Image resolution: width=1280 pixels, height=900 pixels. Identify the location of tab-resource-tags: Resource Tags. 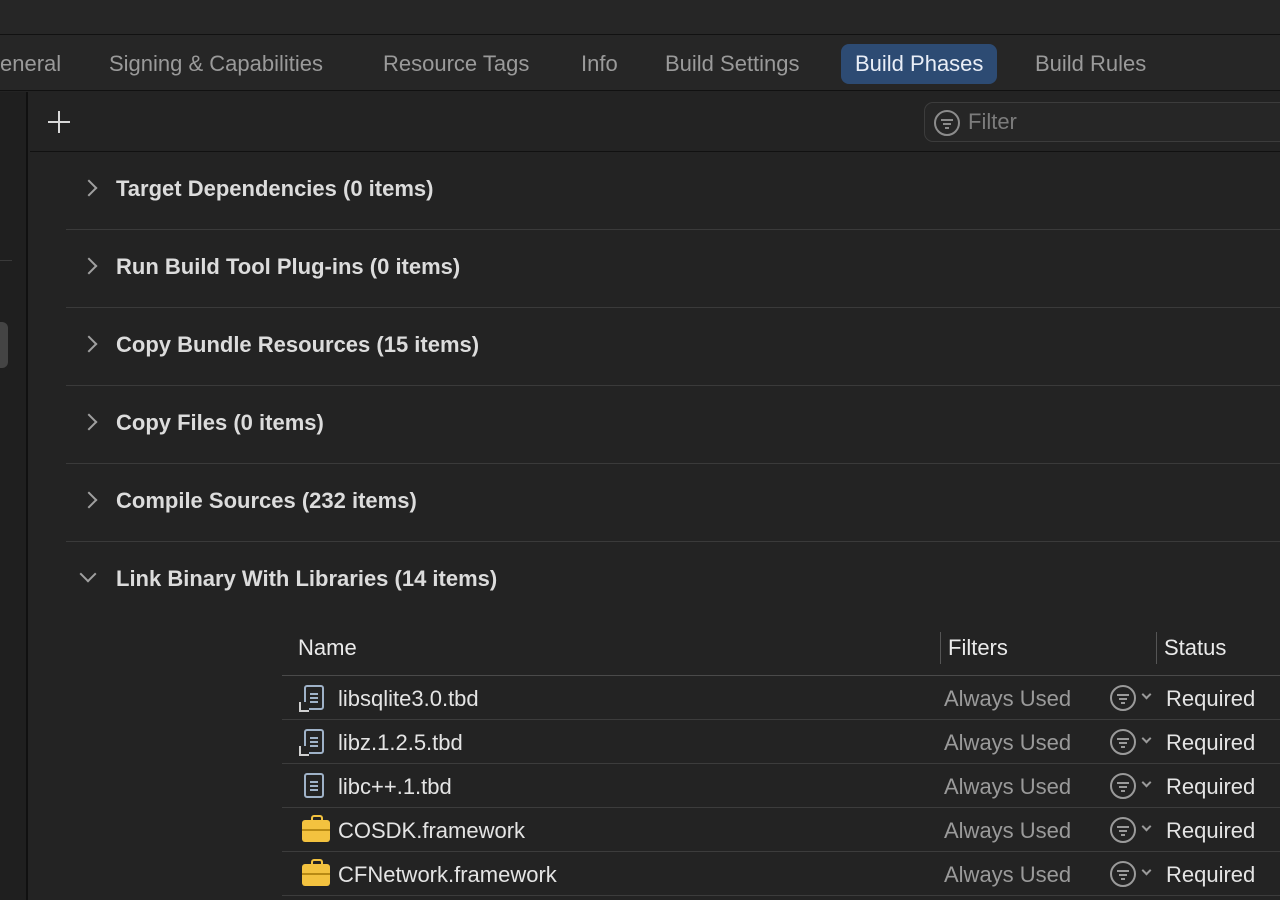
(456, 64).